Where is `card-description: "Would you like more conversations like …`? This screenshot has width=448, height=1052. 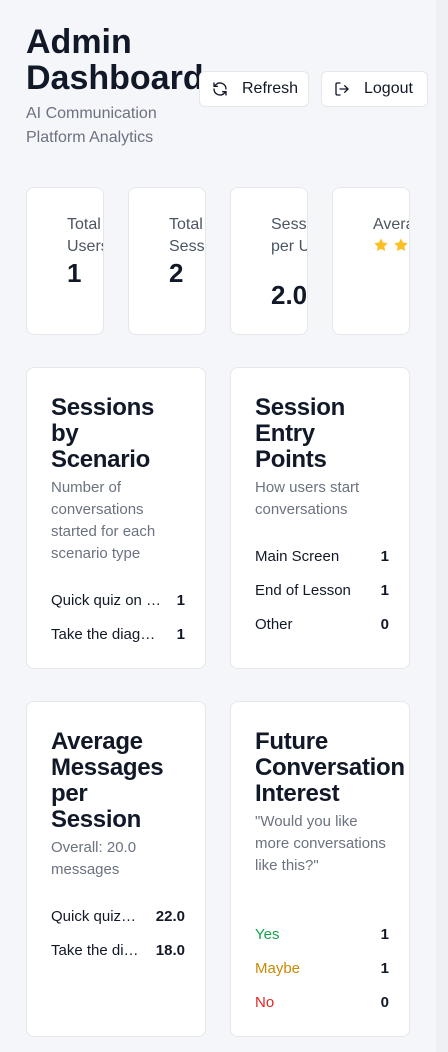
card-description: "Would you like more conversations like … is located at coordinates (320, 843).